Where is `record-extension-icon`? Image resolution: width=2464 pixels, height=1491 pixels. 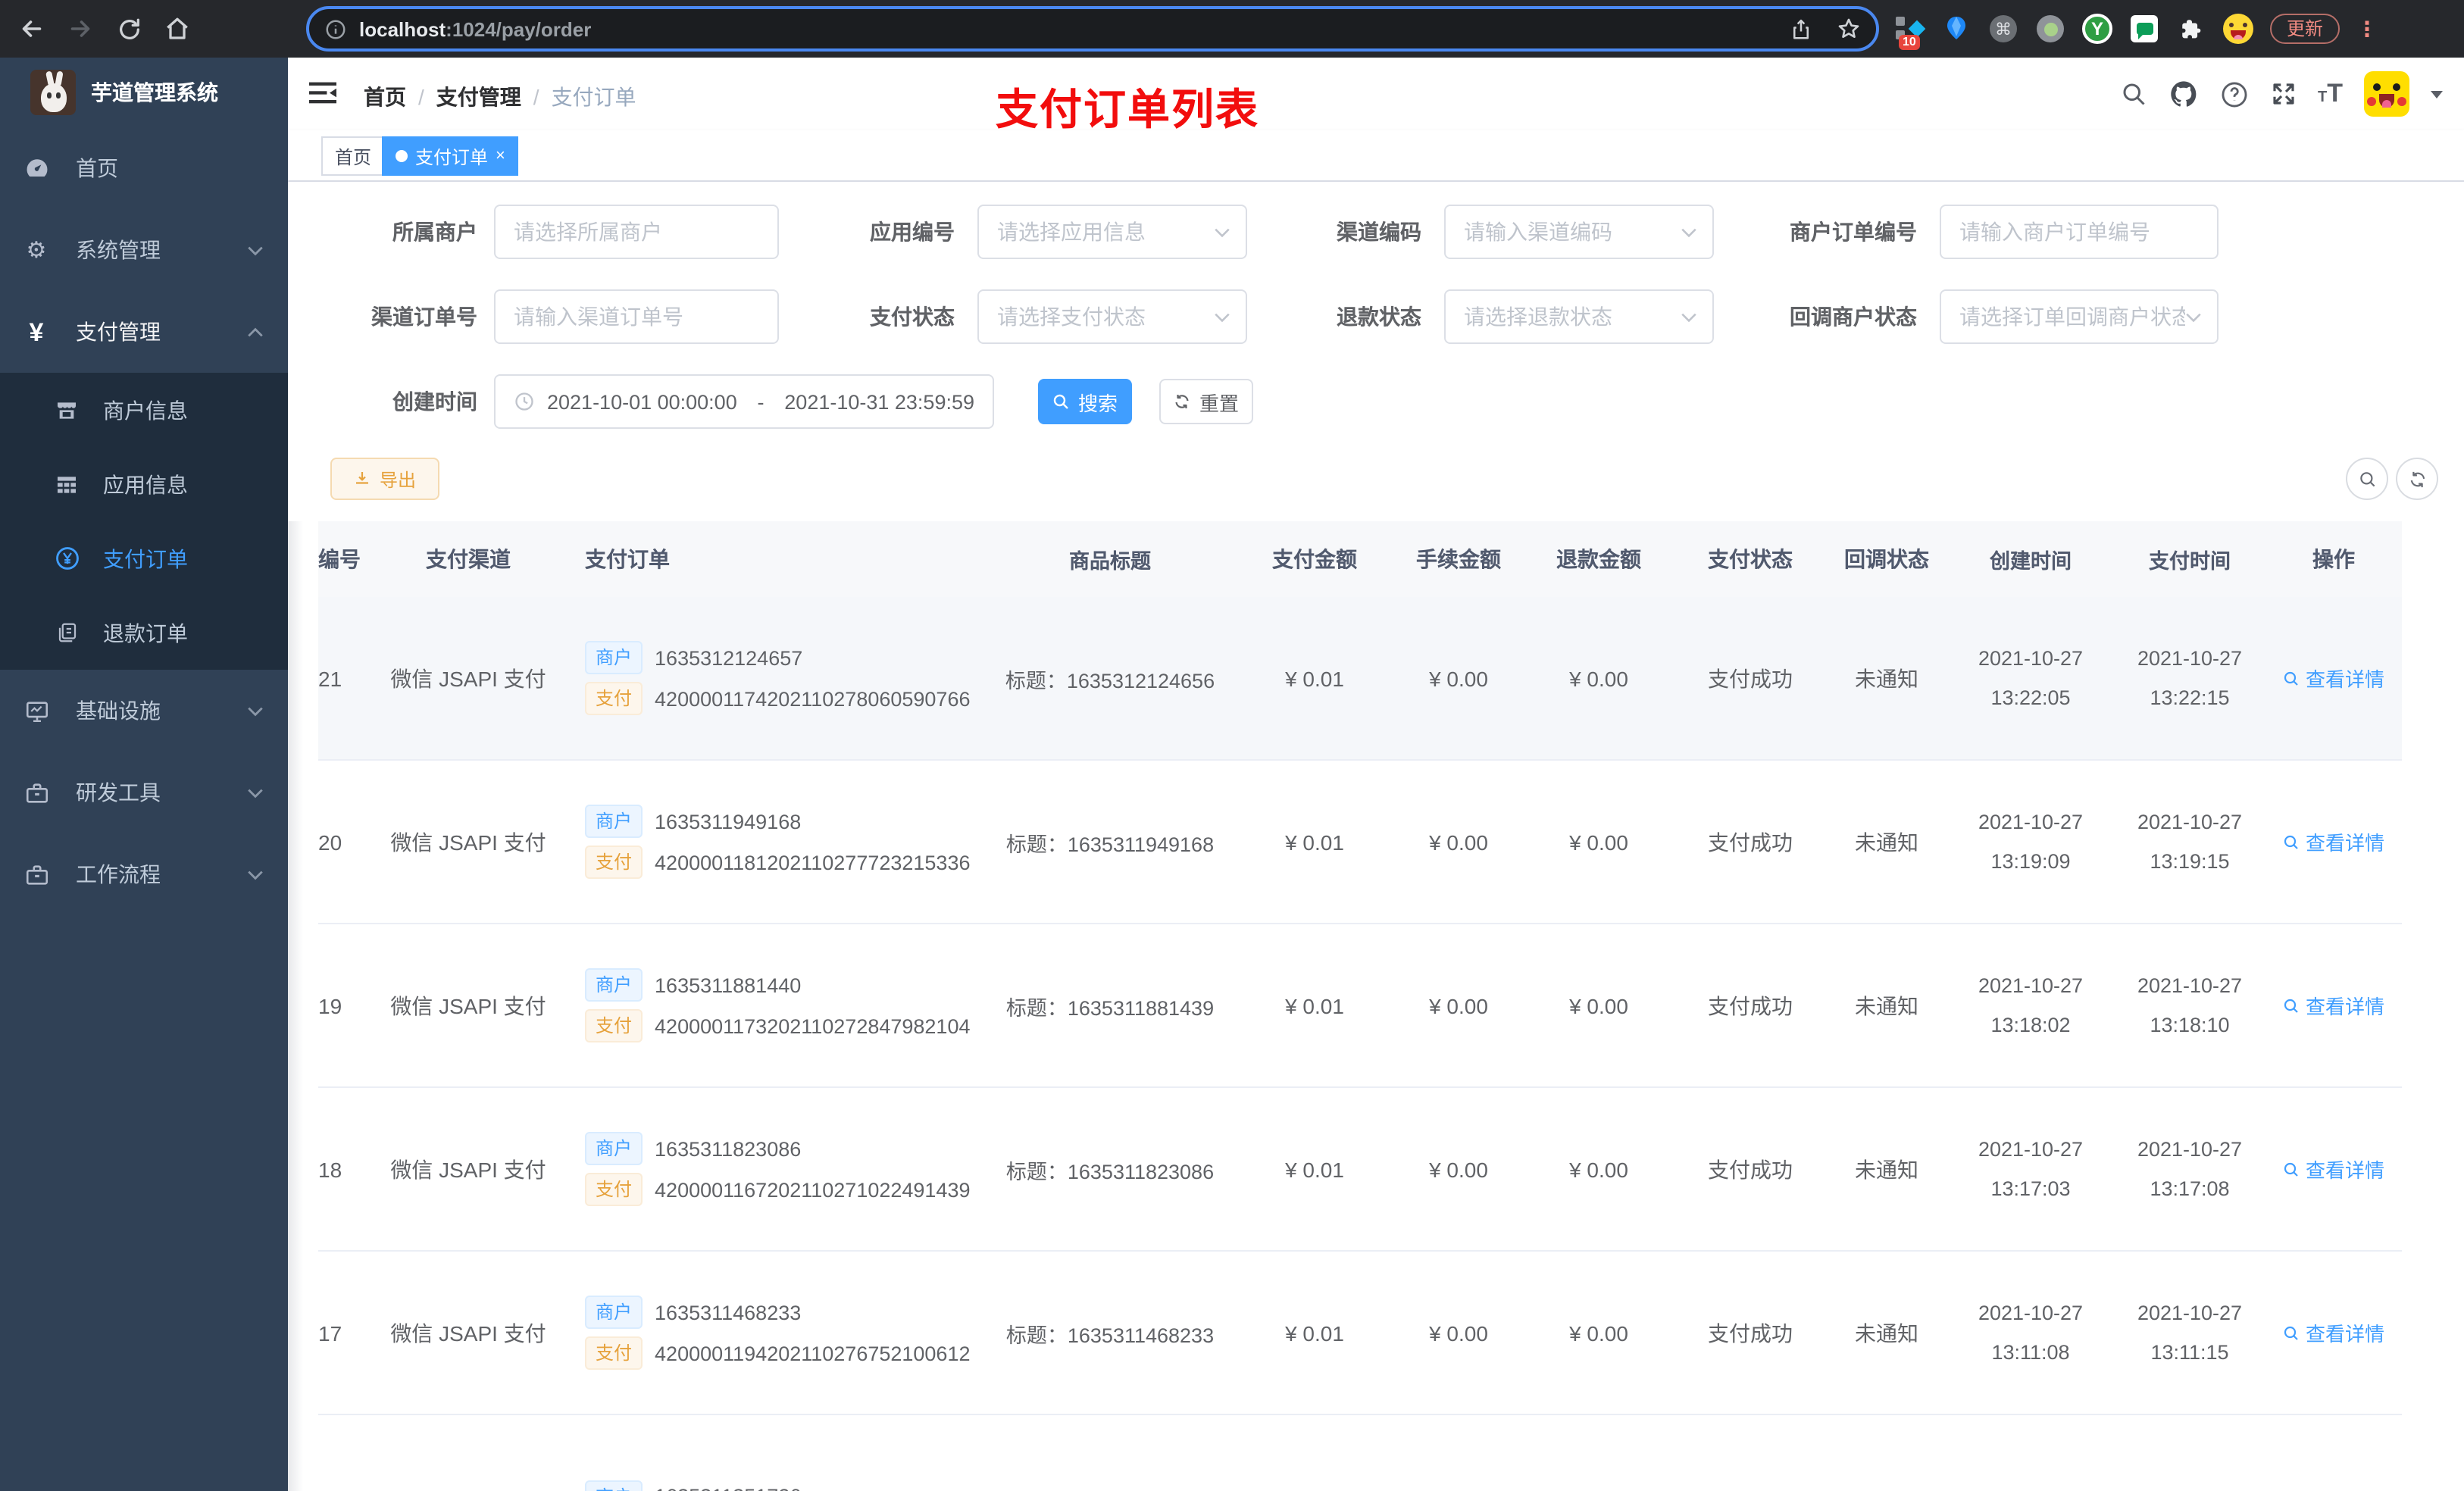 record-extension-icon is located at coordinates (2050, 29).